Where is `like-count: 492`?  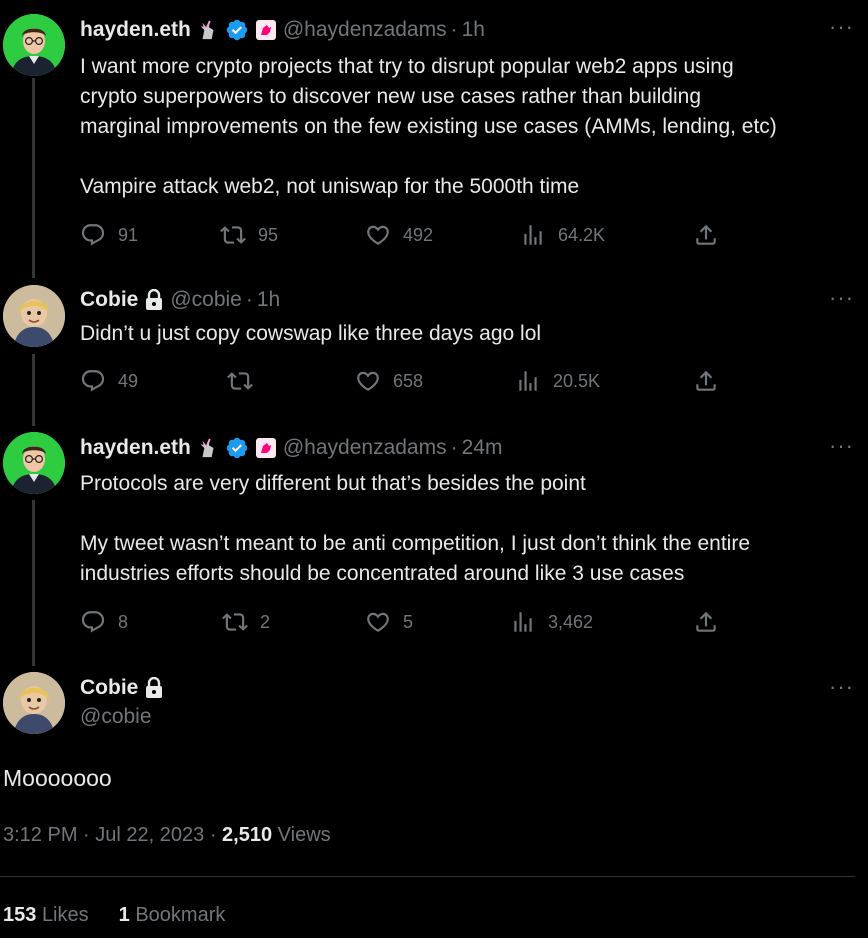
like-count: 492 is located at coordinates (418, 234).